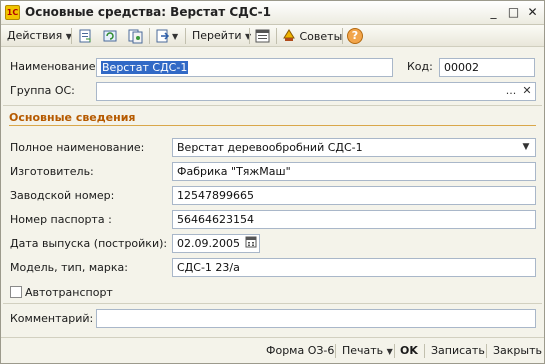 This screenshot has width=545, height=364. Describe the element at coordinates (61, 219) in the screenshot. I see `passport-label: Номер паспорта :` at that location.